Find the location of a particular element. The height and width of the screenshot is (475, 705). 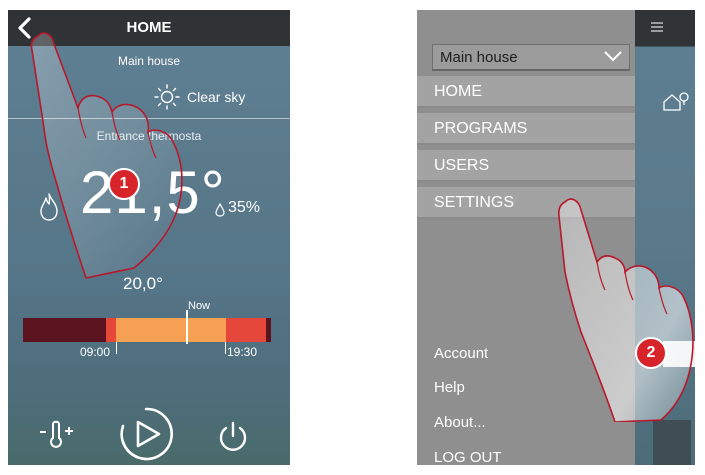

setpoint-temperature: 20,0° is located at coordinates (143, 283).